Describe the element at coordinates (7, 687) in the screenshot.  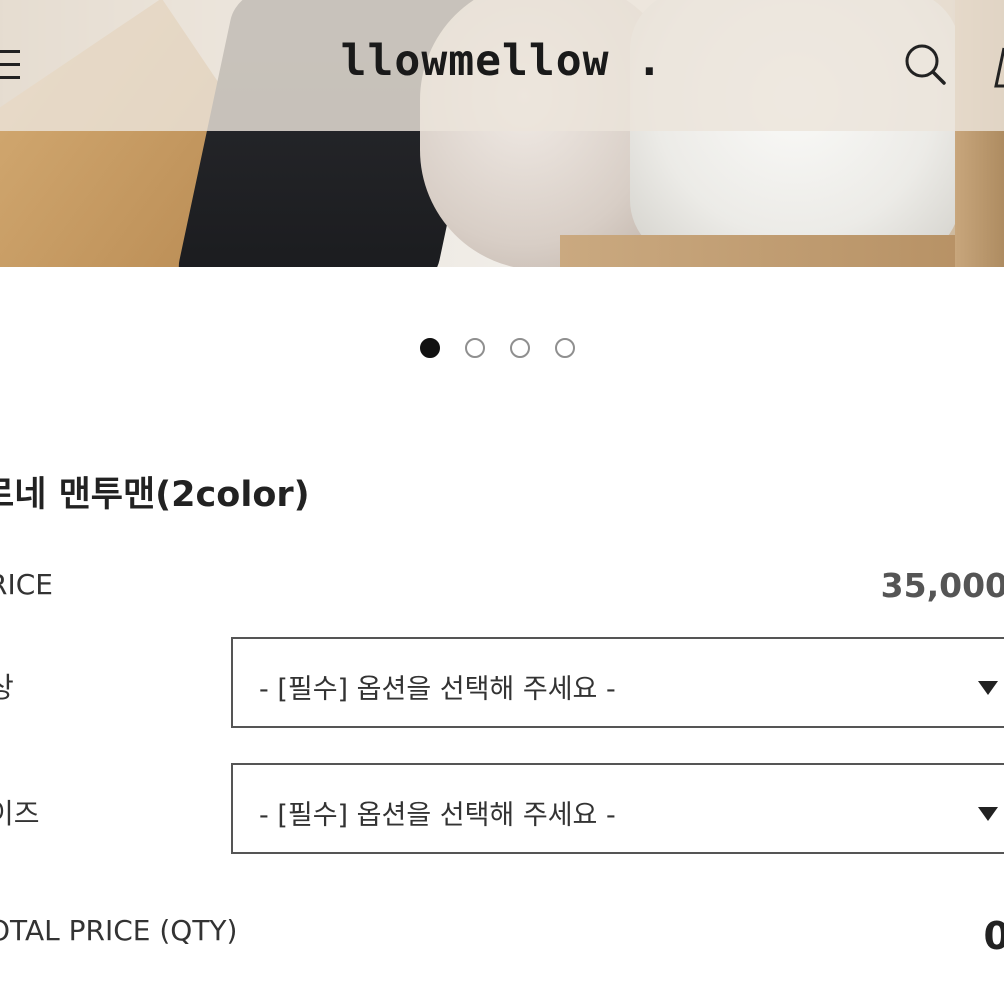
I see `option-label-color: 상` at that location.